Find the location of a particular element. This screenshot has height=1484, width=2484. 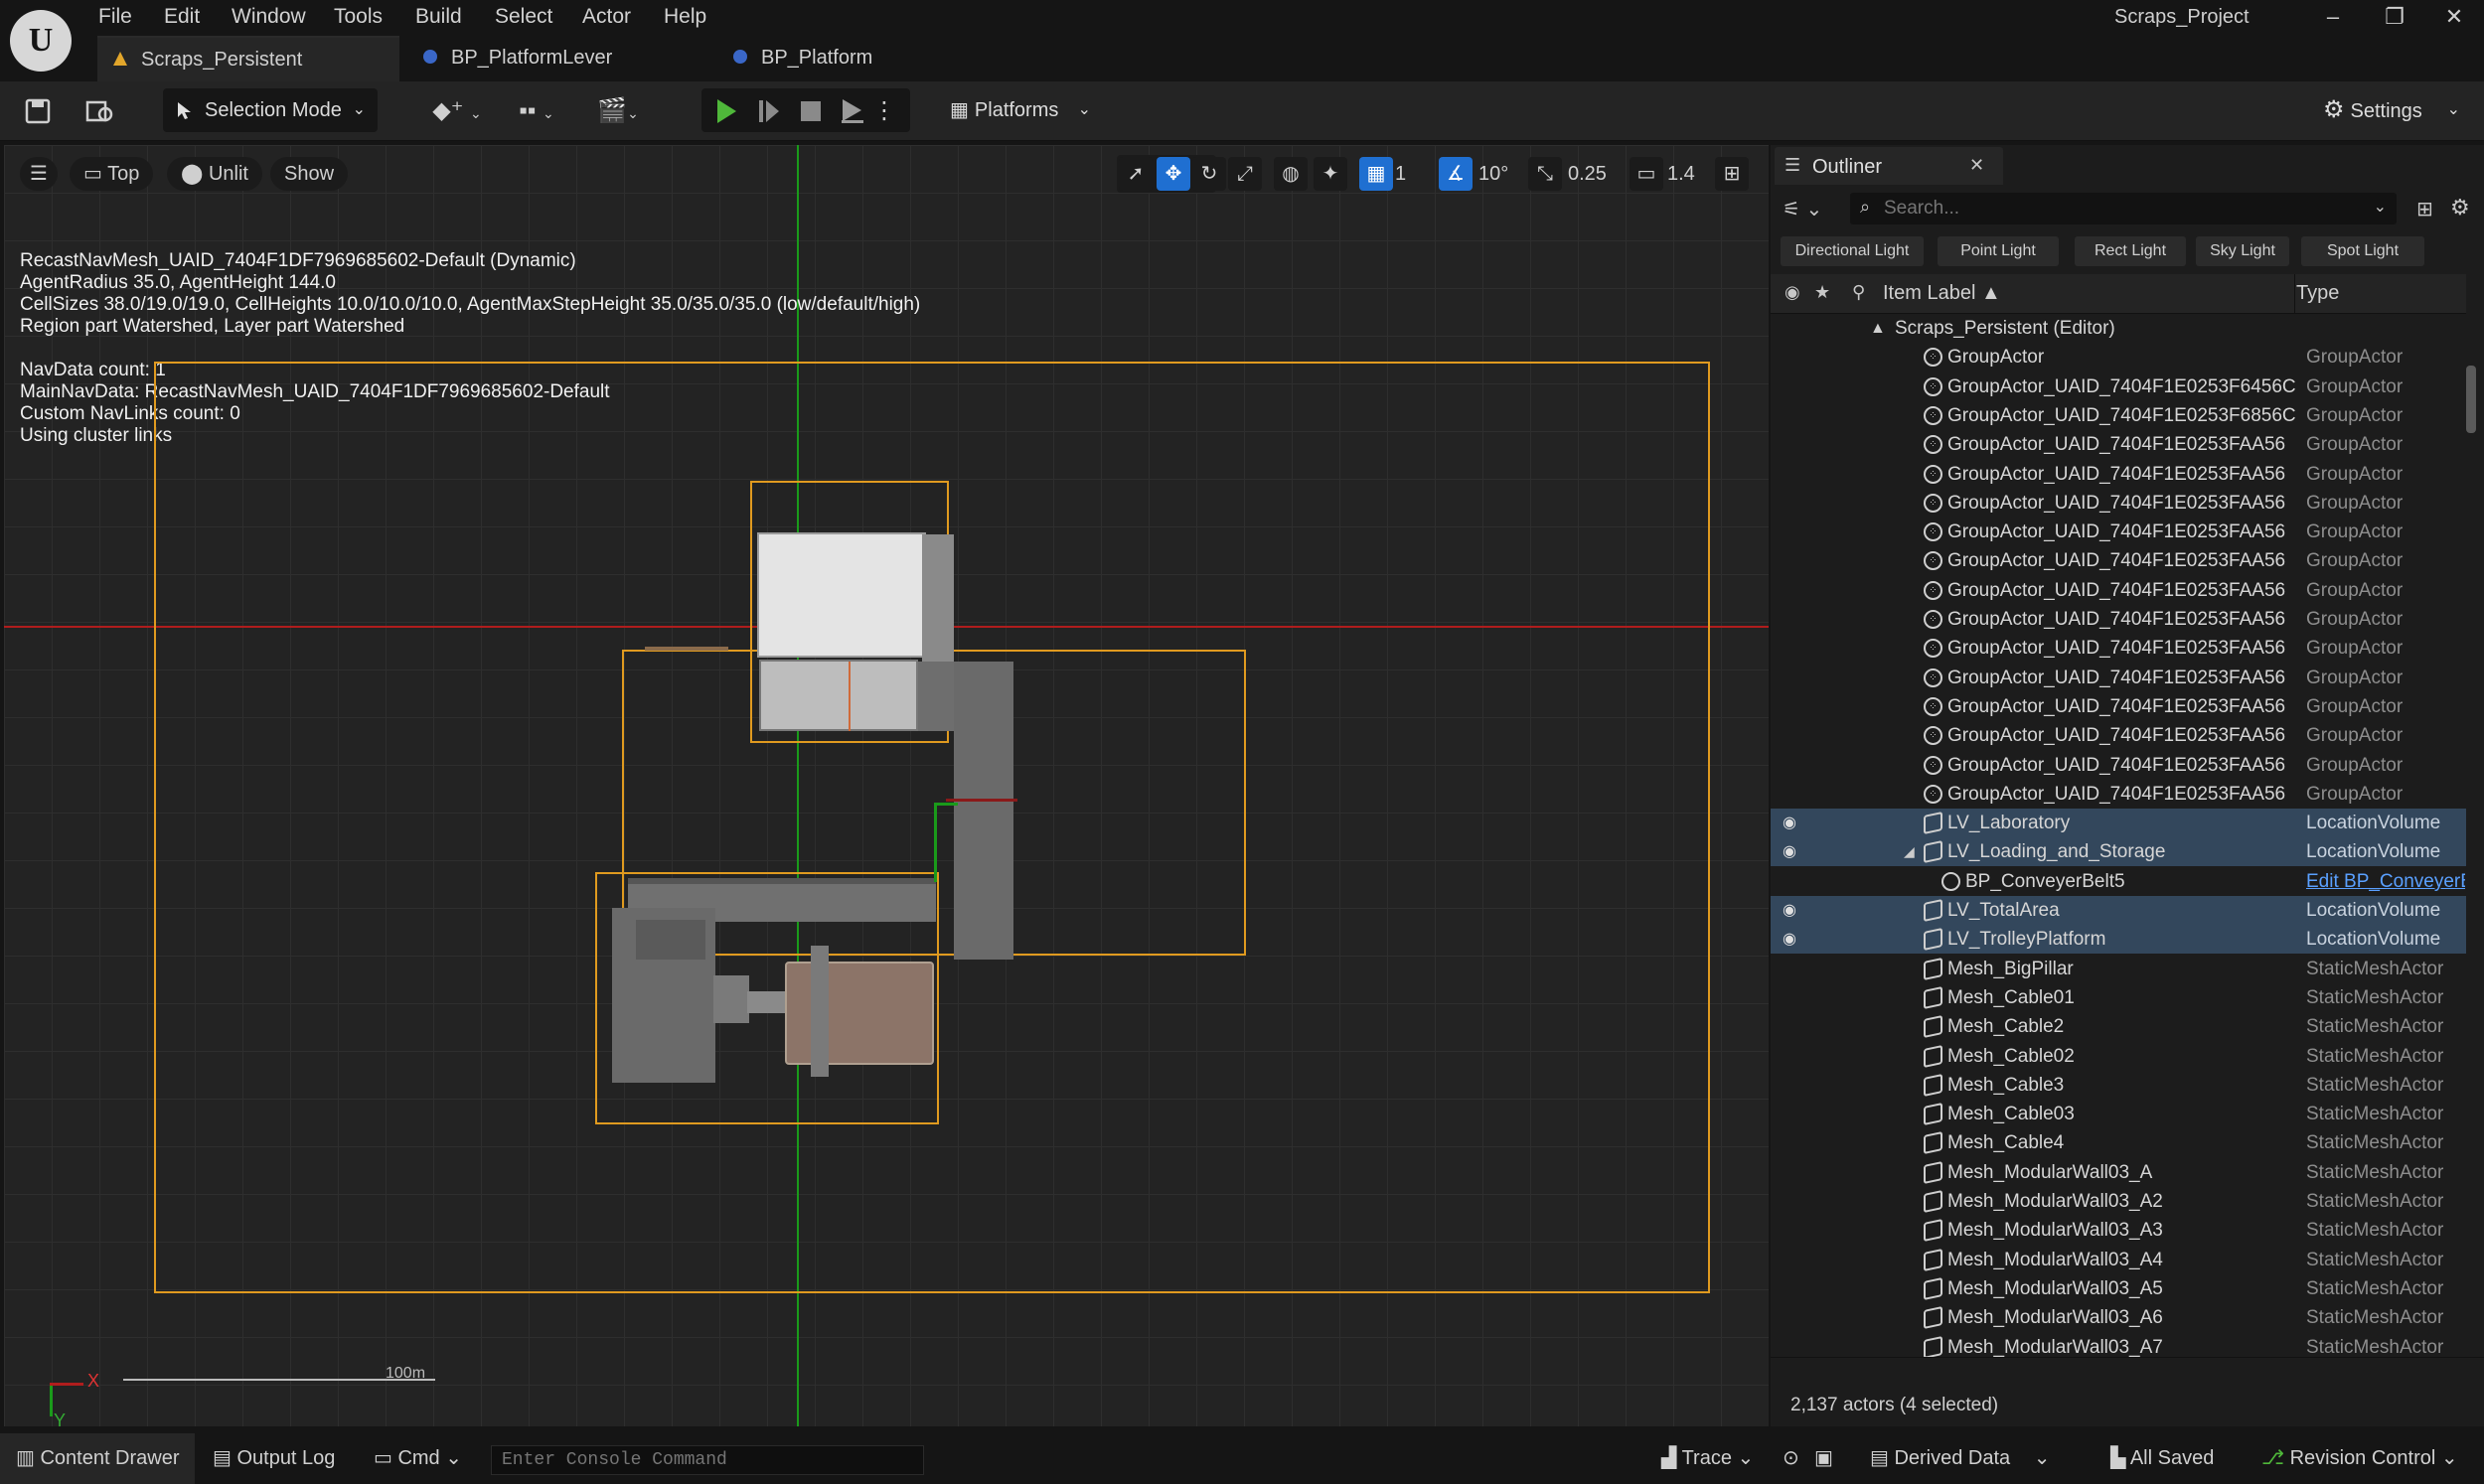

outliner-tab: ☰ Outliner ✕ is located at coordinates (1889, 166).